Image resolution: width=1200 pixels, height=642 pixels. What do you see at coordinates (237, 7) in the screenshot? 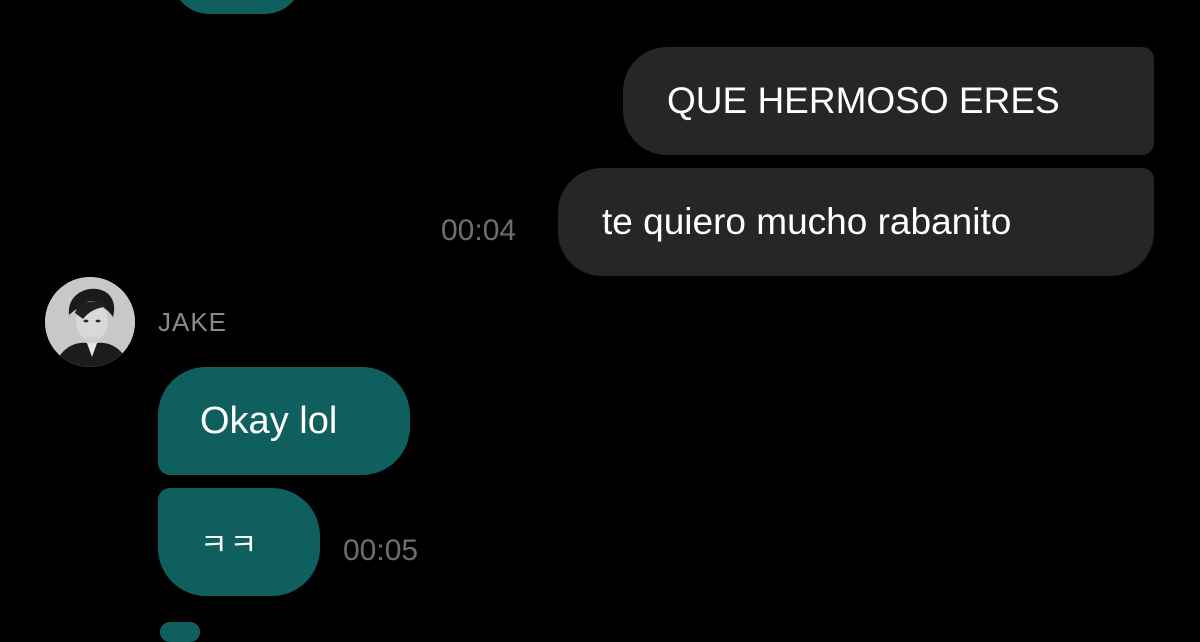
I see `partial-incoming-bubble-top` at bounding box center [237, 7].